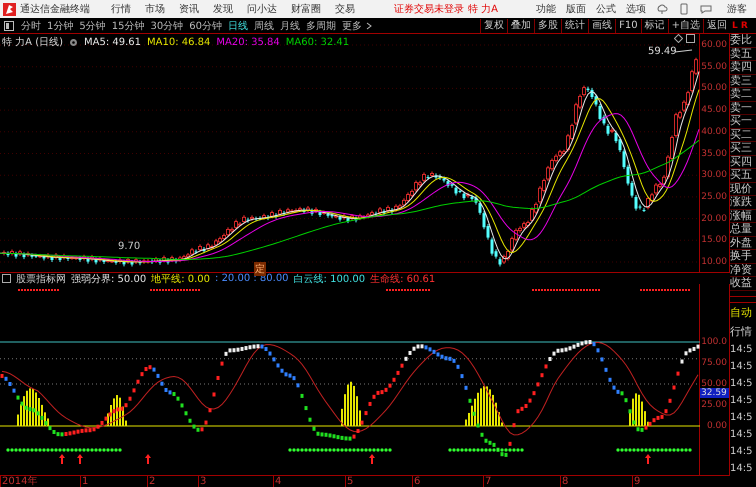  What do you see at coordinates (263, 25) in the screenshot?
I see `period-tab: 周线` at bounding box center [263, 25].